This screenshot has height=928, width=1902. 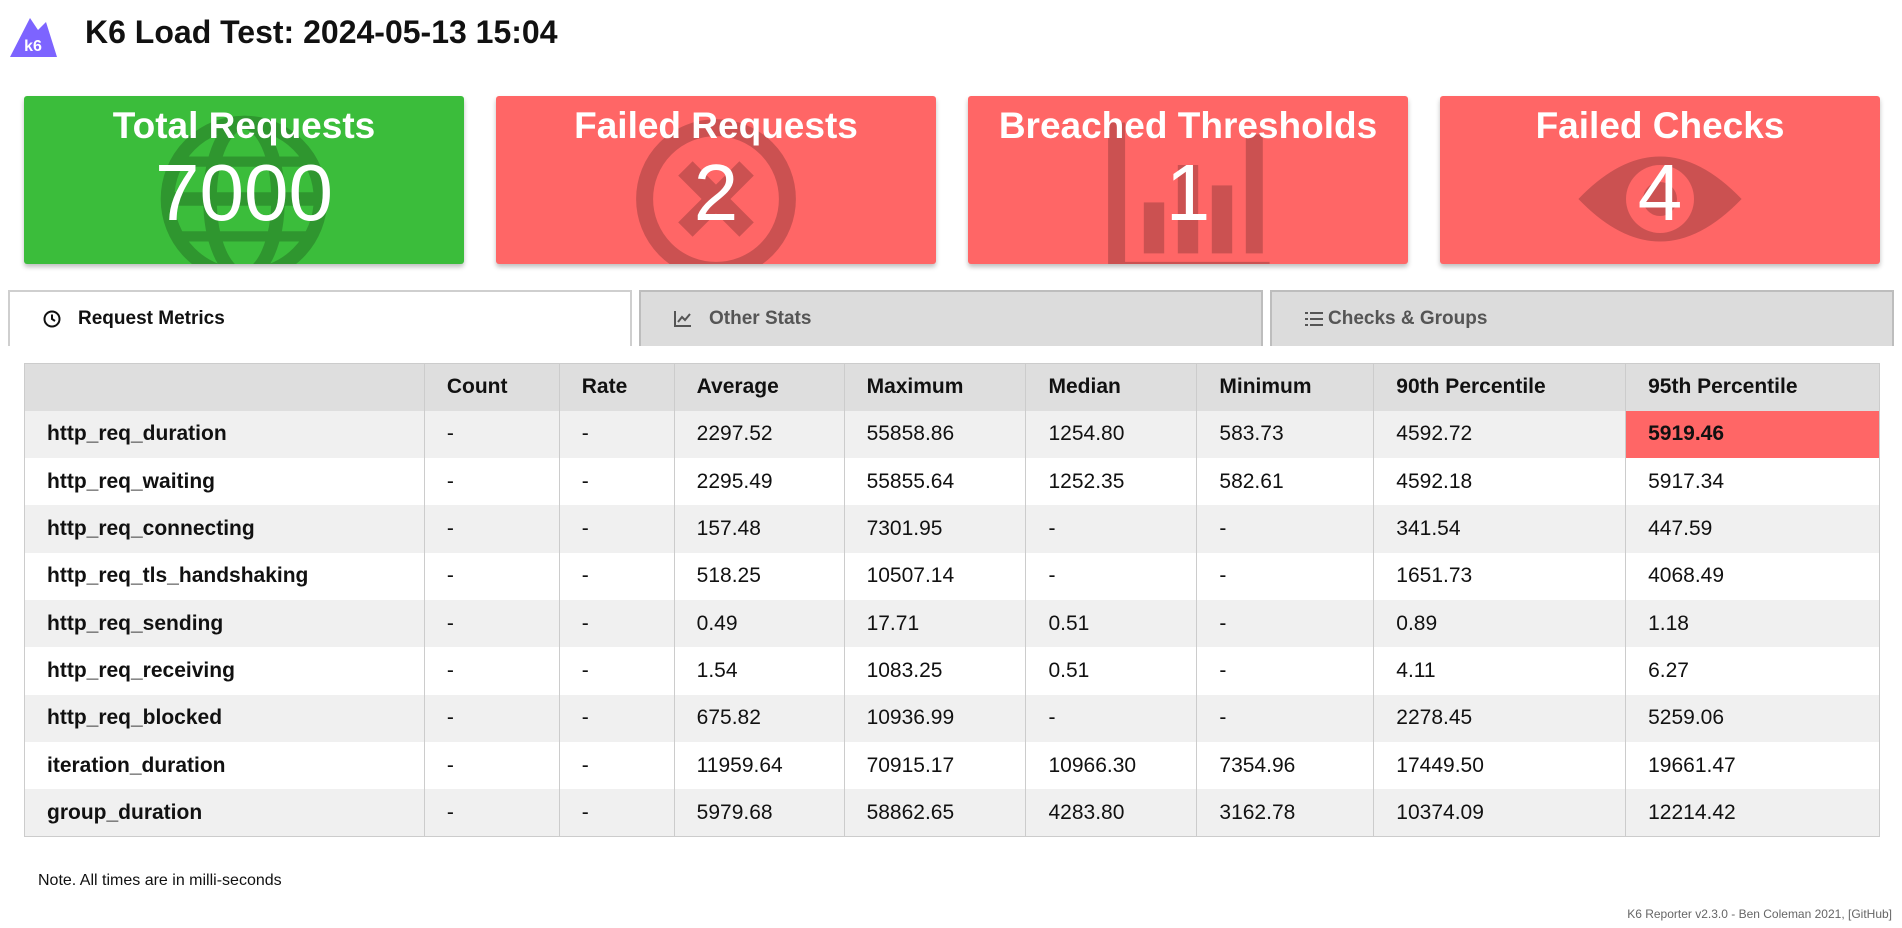 What do you see at coordinates (52, 319) in the screenshot?
I see `clock-icon` at bounding box center [52, 319].